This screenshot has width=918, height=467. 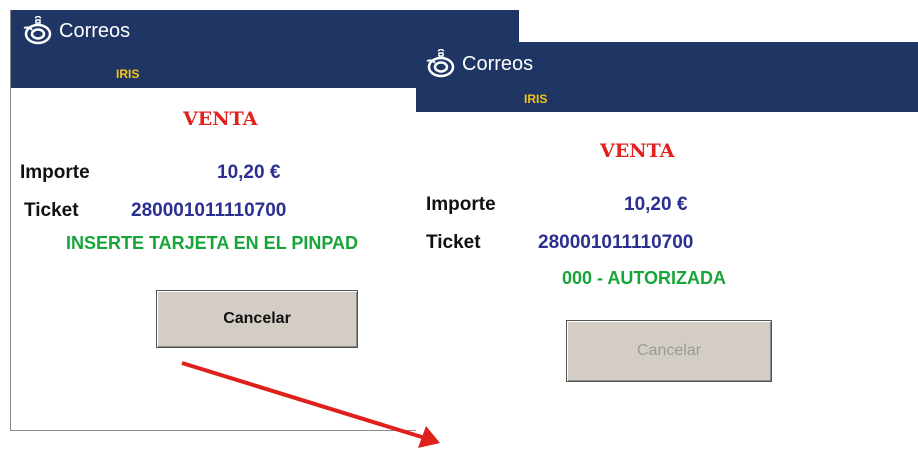 What do you see at coordinates (310, 404) in the screenshot?
I see `transition-arrow` at bounding box center [310, 404].